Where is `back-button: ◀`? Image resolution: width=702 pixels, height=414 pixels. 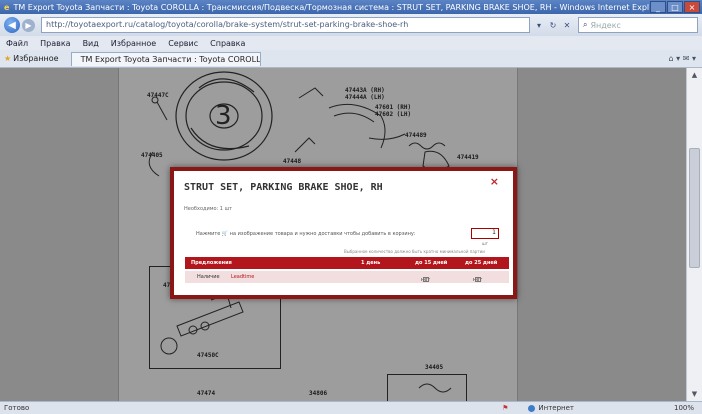 back-button: ◀ is located at coordinates (12, 25).